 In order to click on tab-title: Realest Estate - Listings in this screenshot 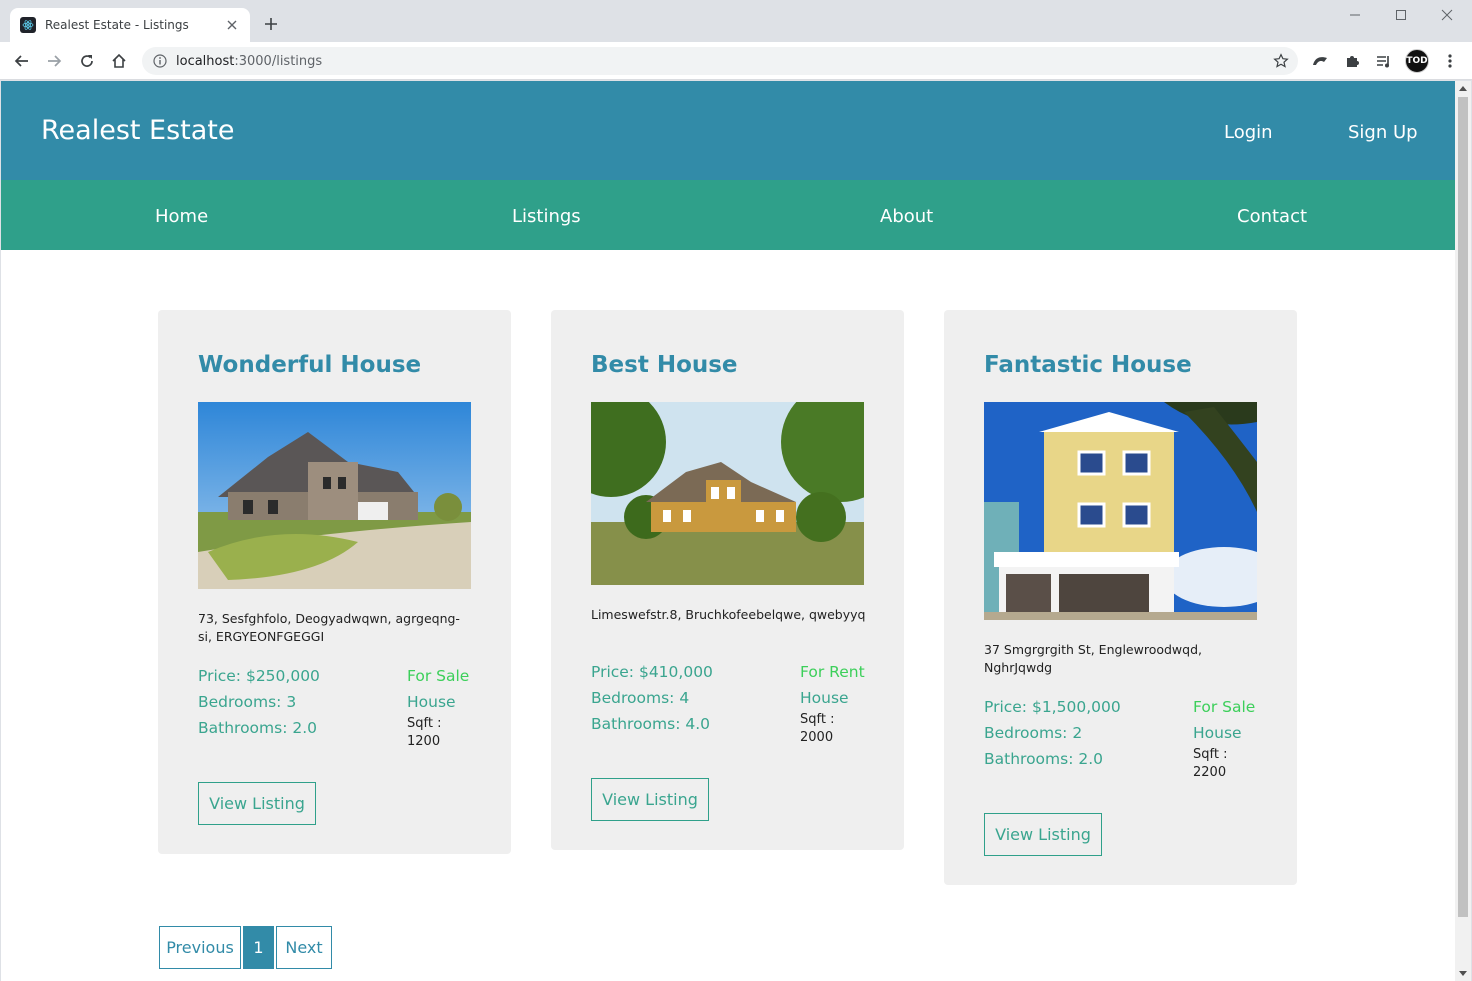, I will do `click(117, 25)`.